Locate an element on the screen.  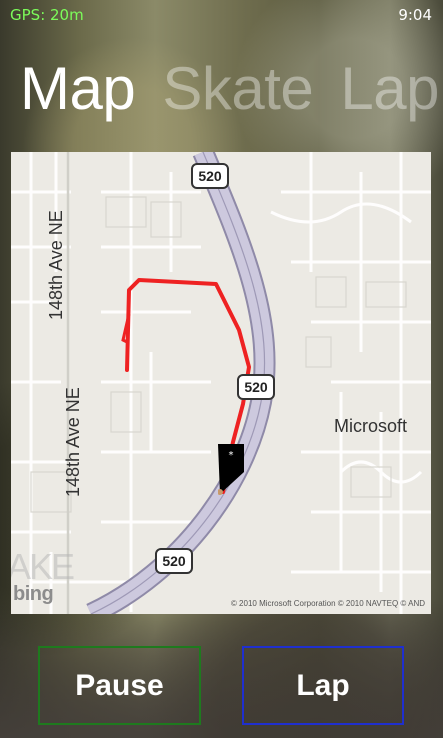
bing-logo: bing is located at coordinates (33, 594).